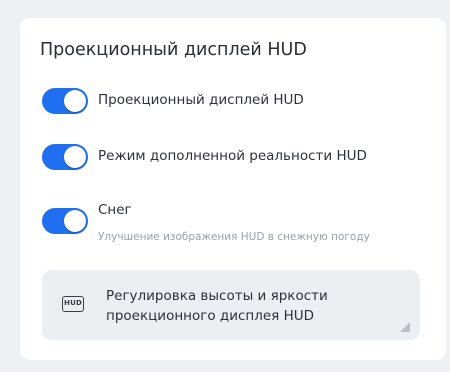 This screenshot has width=450, height=372. I want to click on hud-adjust-line1: Регулировка высоты и яркости, so click(217, 296).